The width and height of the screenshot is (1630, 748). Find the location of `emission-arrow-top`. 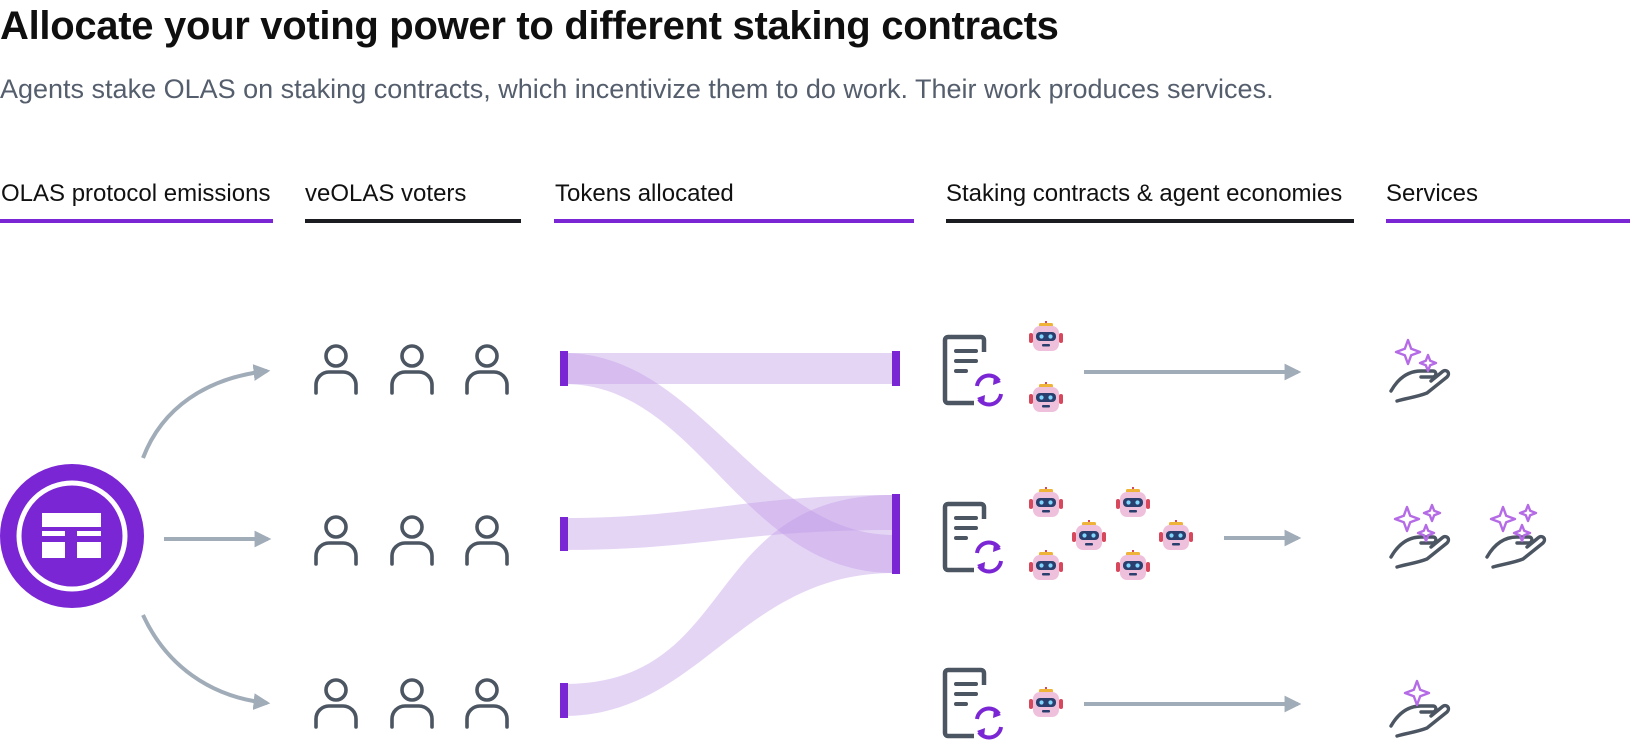

emission-arrow-top is located at coordinates (206, 411).